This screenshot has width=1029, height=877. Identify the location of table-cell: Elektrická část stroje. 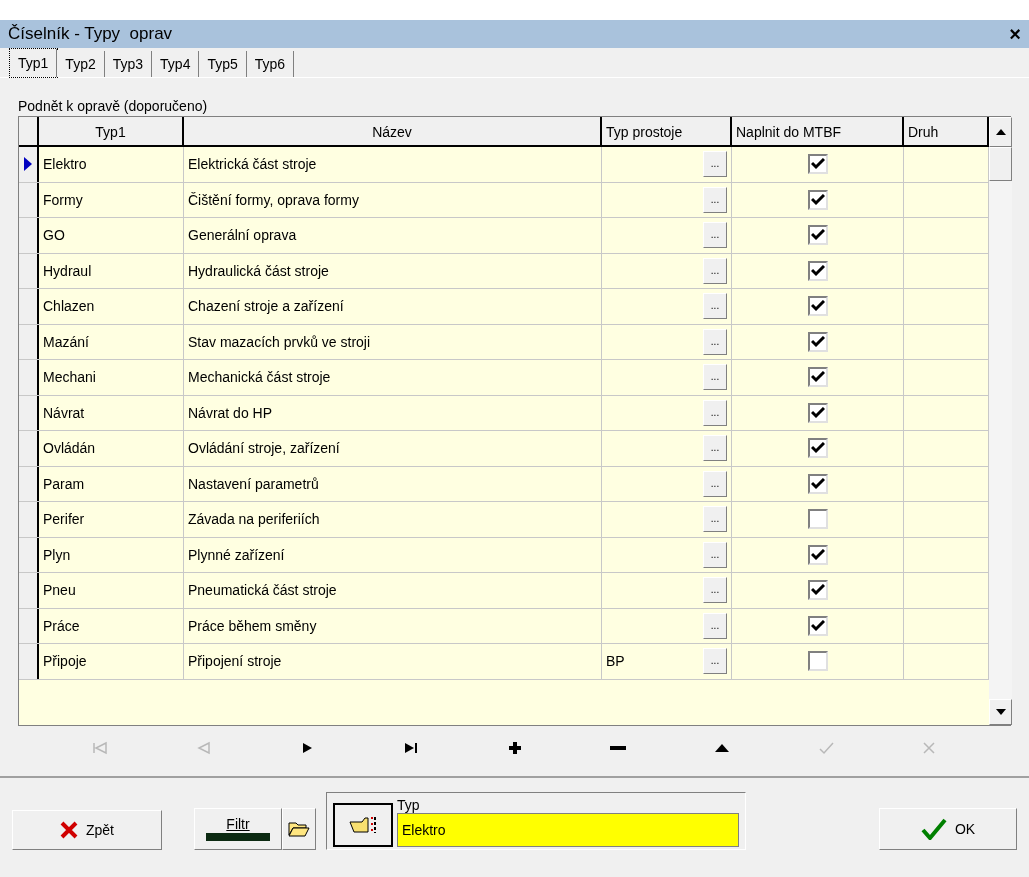
(393, 164).